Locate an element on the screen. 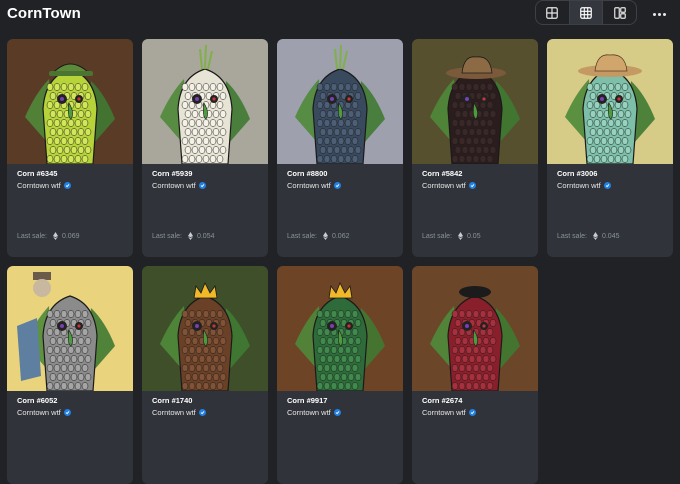 This screenshot has width=680, height=484. nft-card: Corn #5842 Corntown wtf Last sale: 0.05 is located at coordinates (475, 148).